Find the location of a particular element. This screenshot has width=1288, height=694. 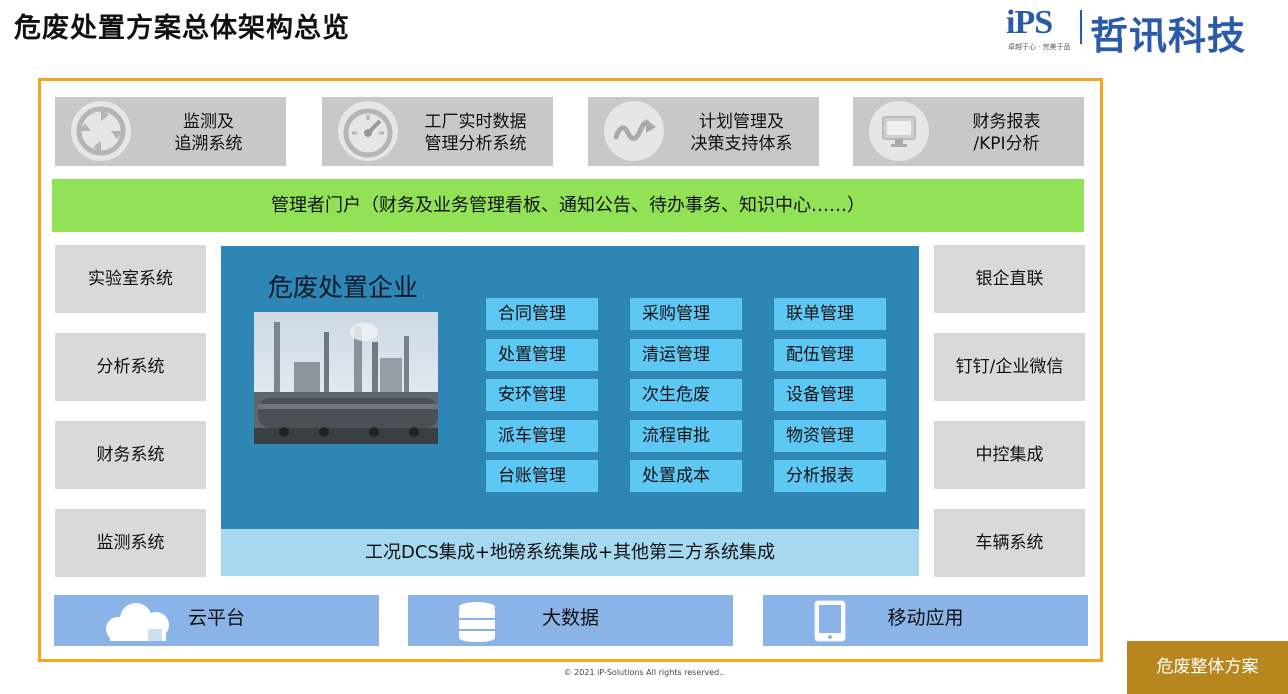

module-workflow-approval: 流程审批 is located at coordinates (686, 436).